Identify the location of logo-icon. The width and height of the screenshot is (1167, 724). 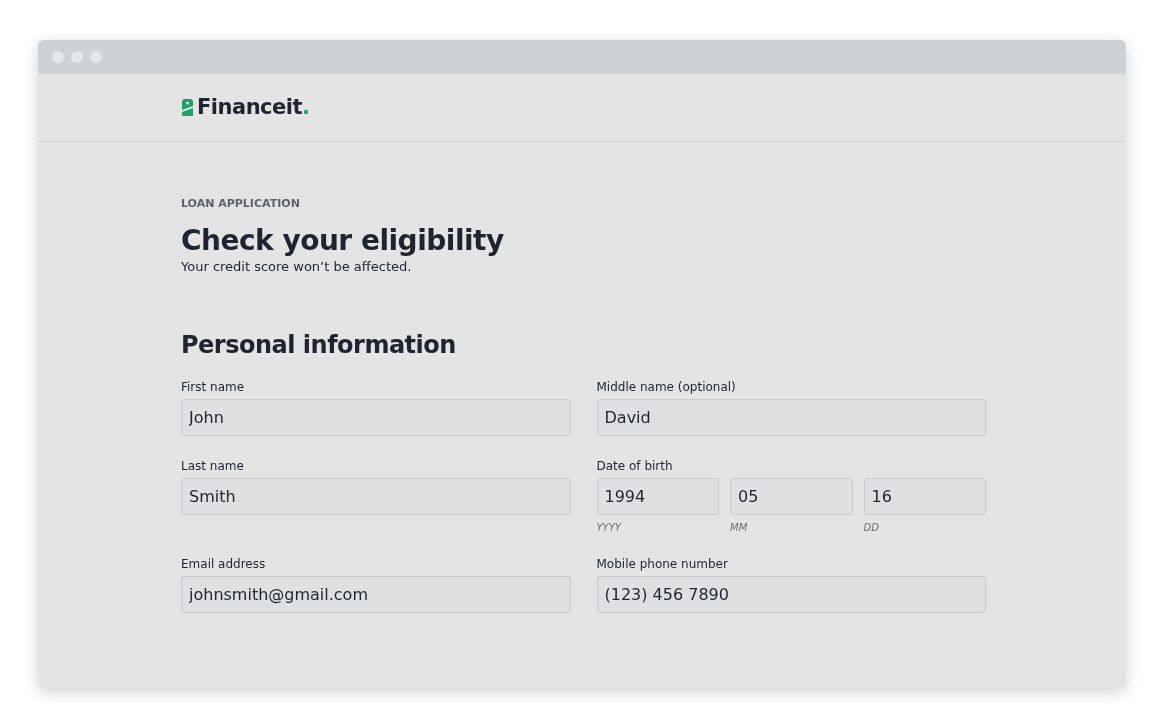
(187, 107).